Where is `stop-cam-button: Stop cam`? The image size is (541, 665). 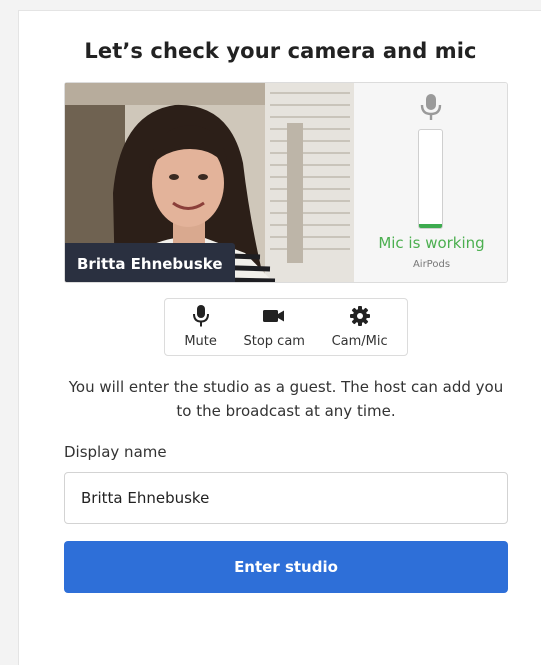 stop-cam-button: Stop cam is located at coordinates (274, 327).